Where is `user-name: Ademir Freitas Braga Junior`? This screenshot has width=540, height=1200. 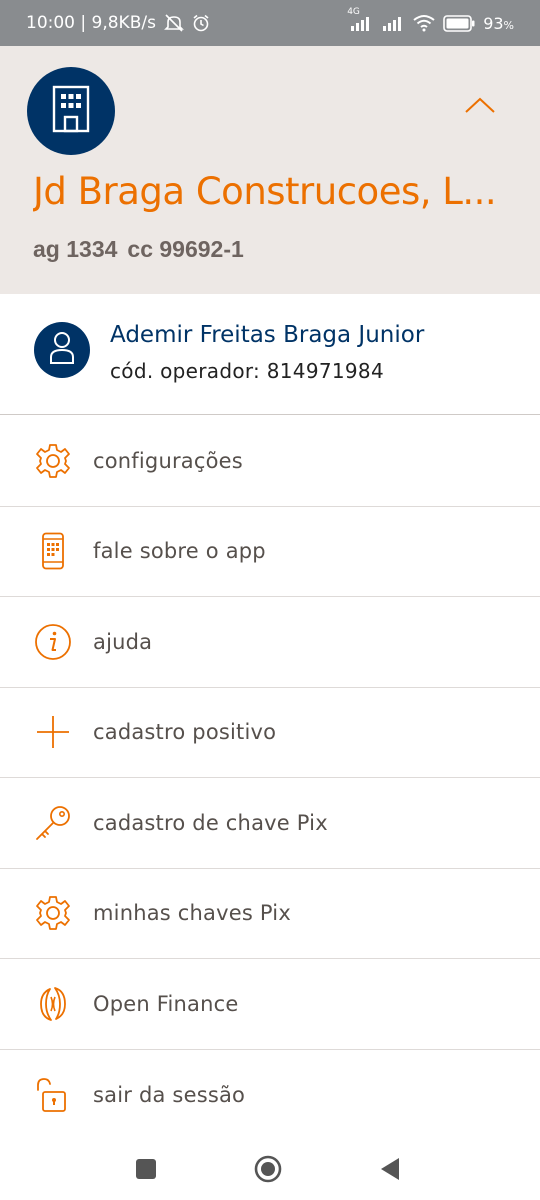
user-name: Ademir Freitas Braga Junior is located at coordinates (267, 335).